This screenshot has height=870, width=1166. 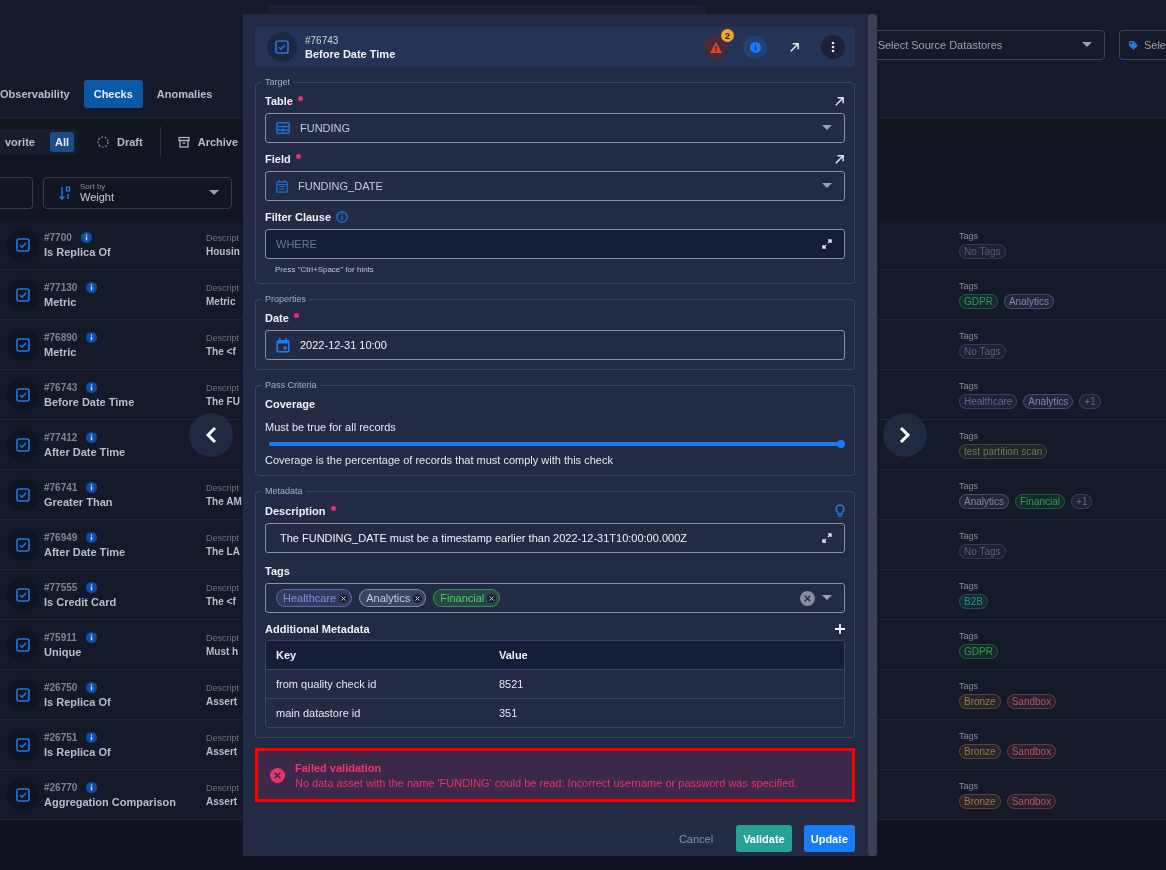 What do you see at coordinates (555, 538) in the screenshot?
I see `description-field: The FUNDING_DATE must be a timestamp earlier than 2022-12-31T10:00:00.000Z` at bounding box center [555, 538].